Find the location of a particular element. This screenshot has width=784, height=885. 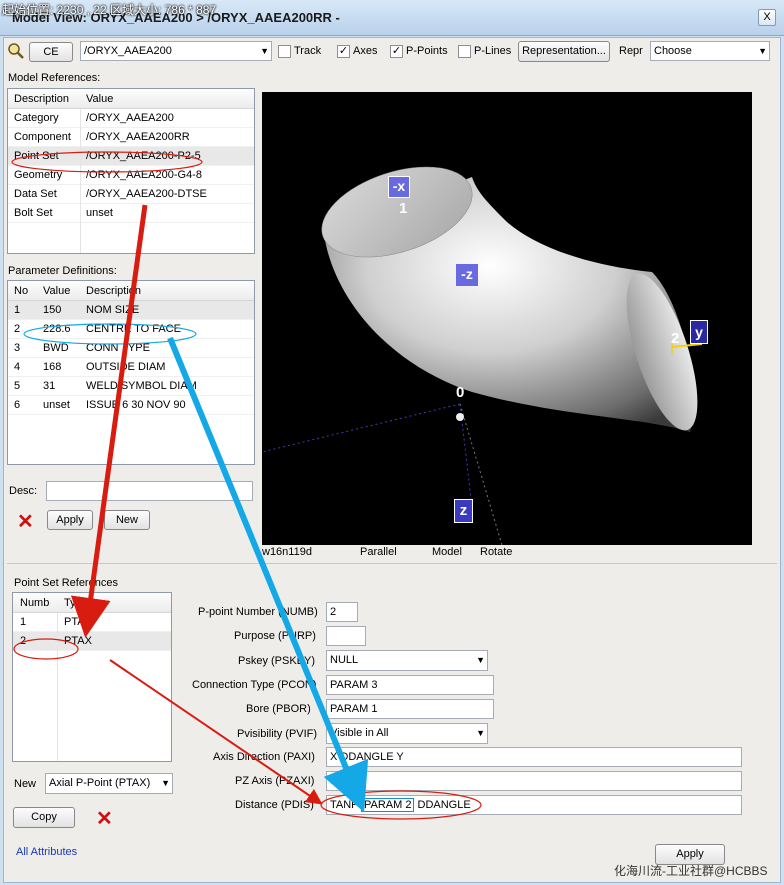

viewport-projection-status: Parallel is located at coordinates (378, 552).